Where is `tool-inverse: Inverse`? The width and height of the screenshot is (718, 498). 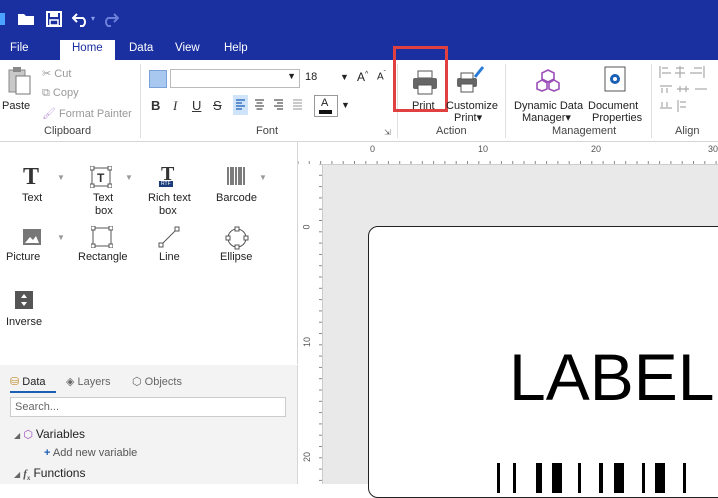
tool-inverse: Inverse is located at coordinates (25, 308).